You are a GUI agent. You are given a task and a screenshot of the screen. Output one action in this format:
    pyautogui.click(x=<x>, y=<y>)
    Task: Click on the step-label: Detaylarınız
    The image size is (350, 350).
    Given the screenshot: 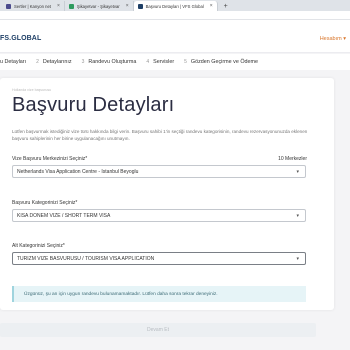 What is the action you would take?
    pyautogui.click(x=57, y=62)
    